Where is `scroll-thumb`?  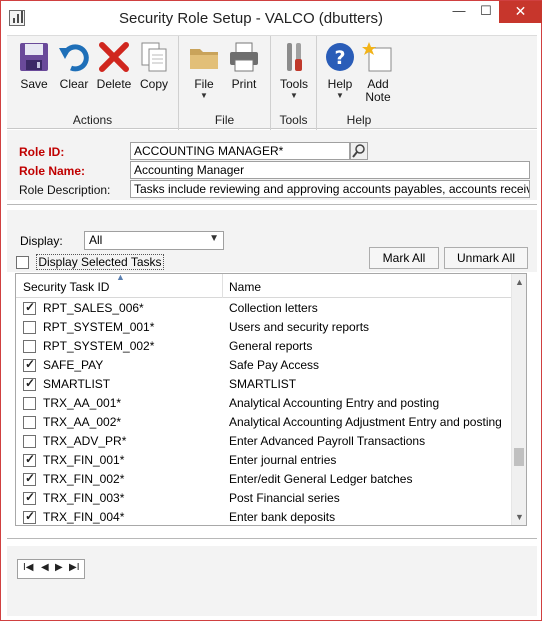 scroll-thumb is located at coordinates (519, 457).